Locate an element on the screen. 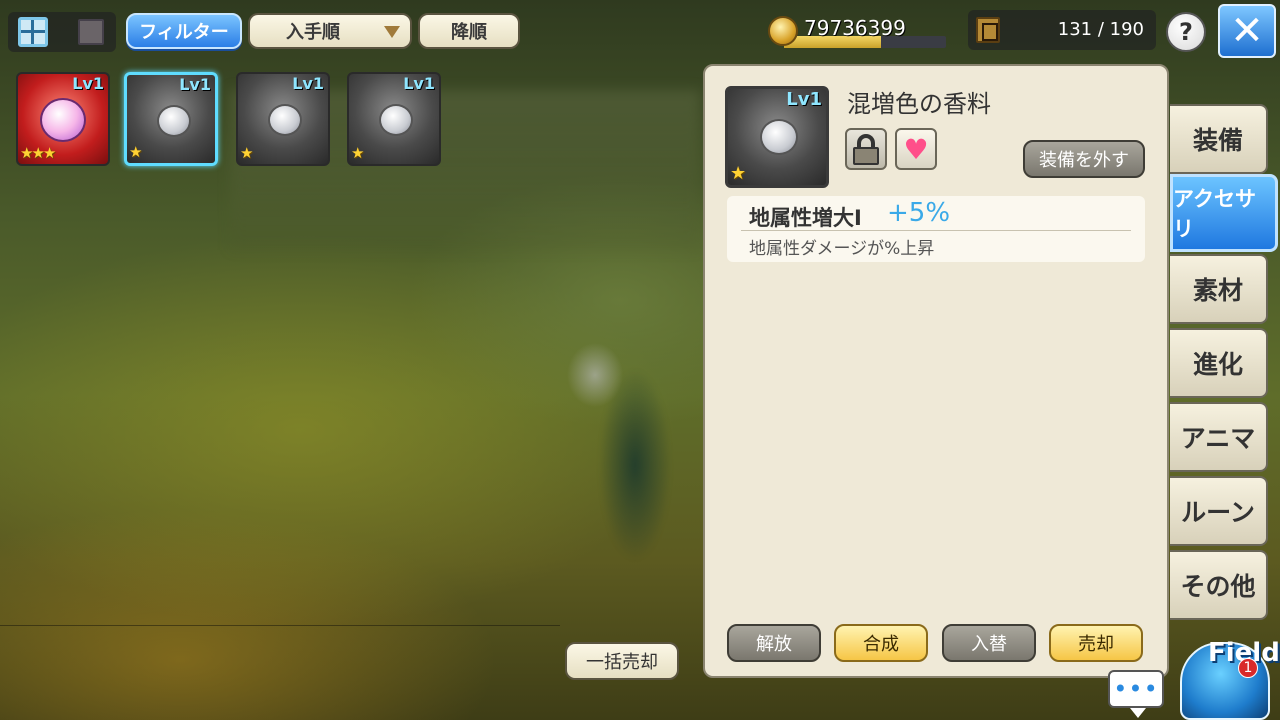  list-view-icon is located at coordinates (91, 32).